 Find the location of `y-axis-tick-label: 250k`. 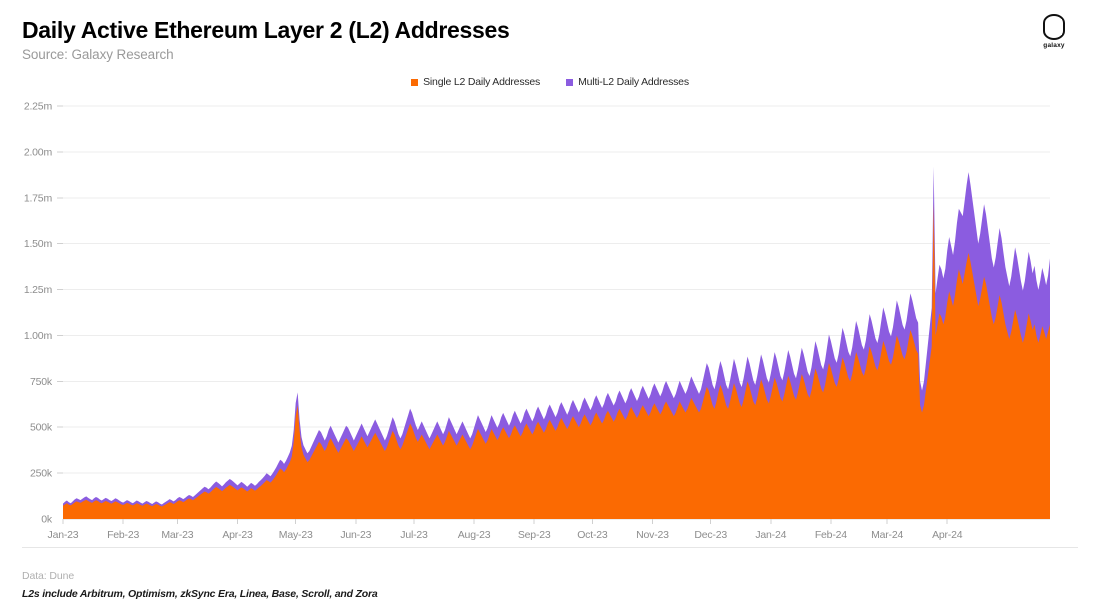

y-axis-tick-label: 250k is located at coordinates (41, 474).